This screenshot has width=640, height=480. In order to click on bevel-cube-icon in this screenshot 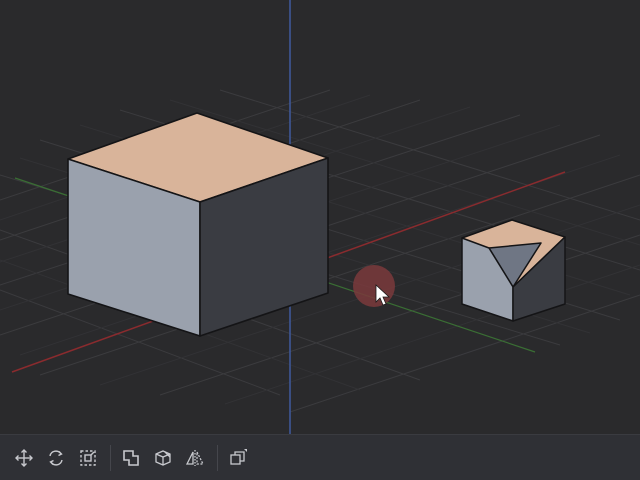, I will do `click(163, 457)`.